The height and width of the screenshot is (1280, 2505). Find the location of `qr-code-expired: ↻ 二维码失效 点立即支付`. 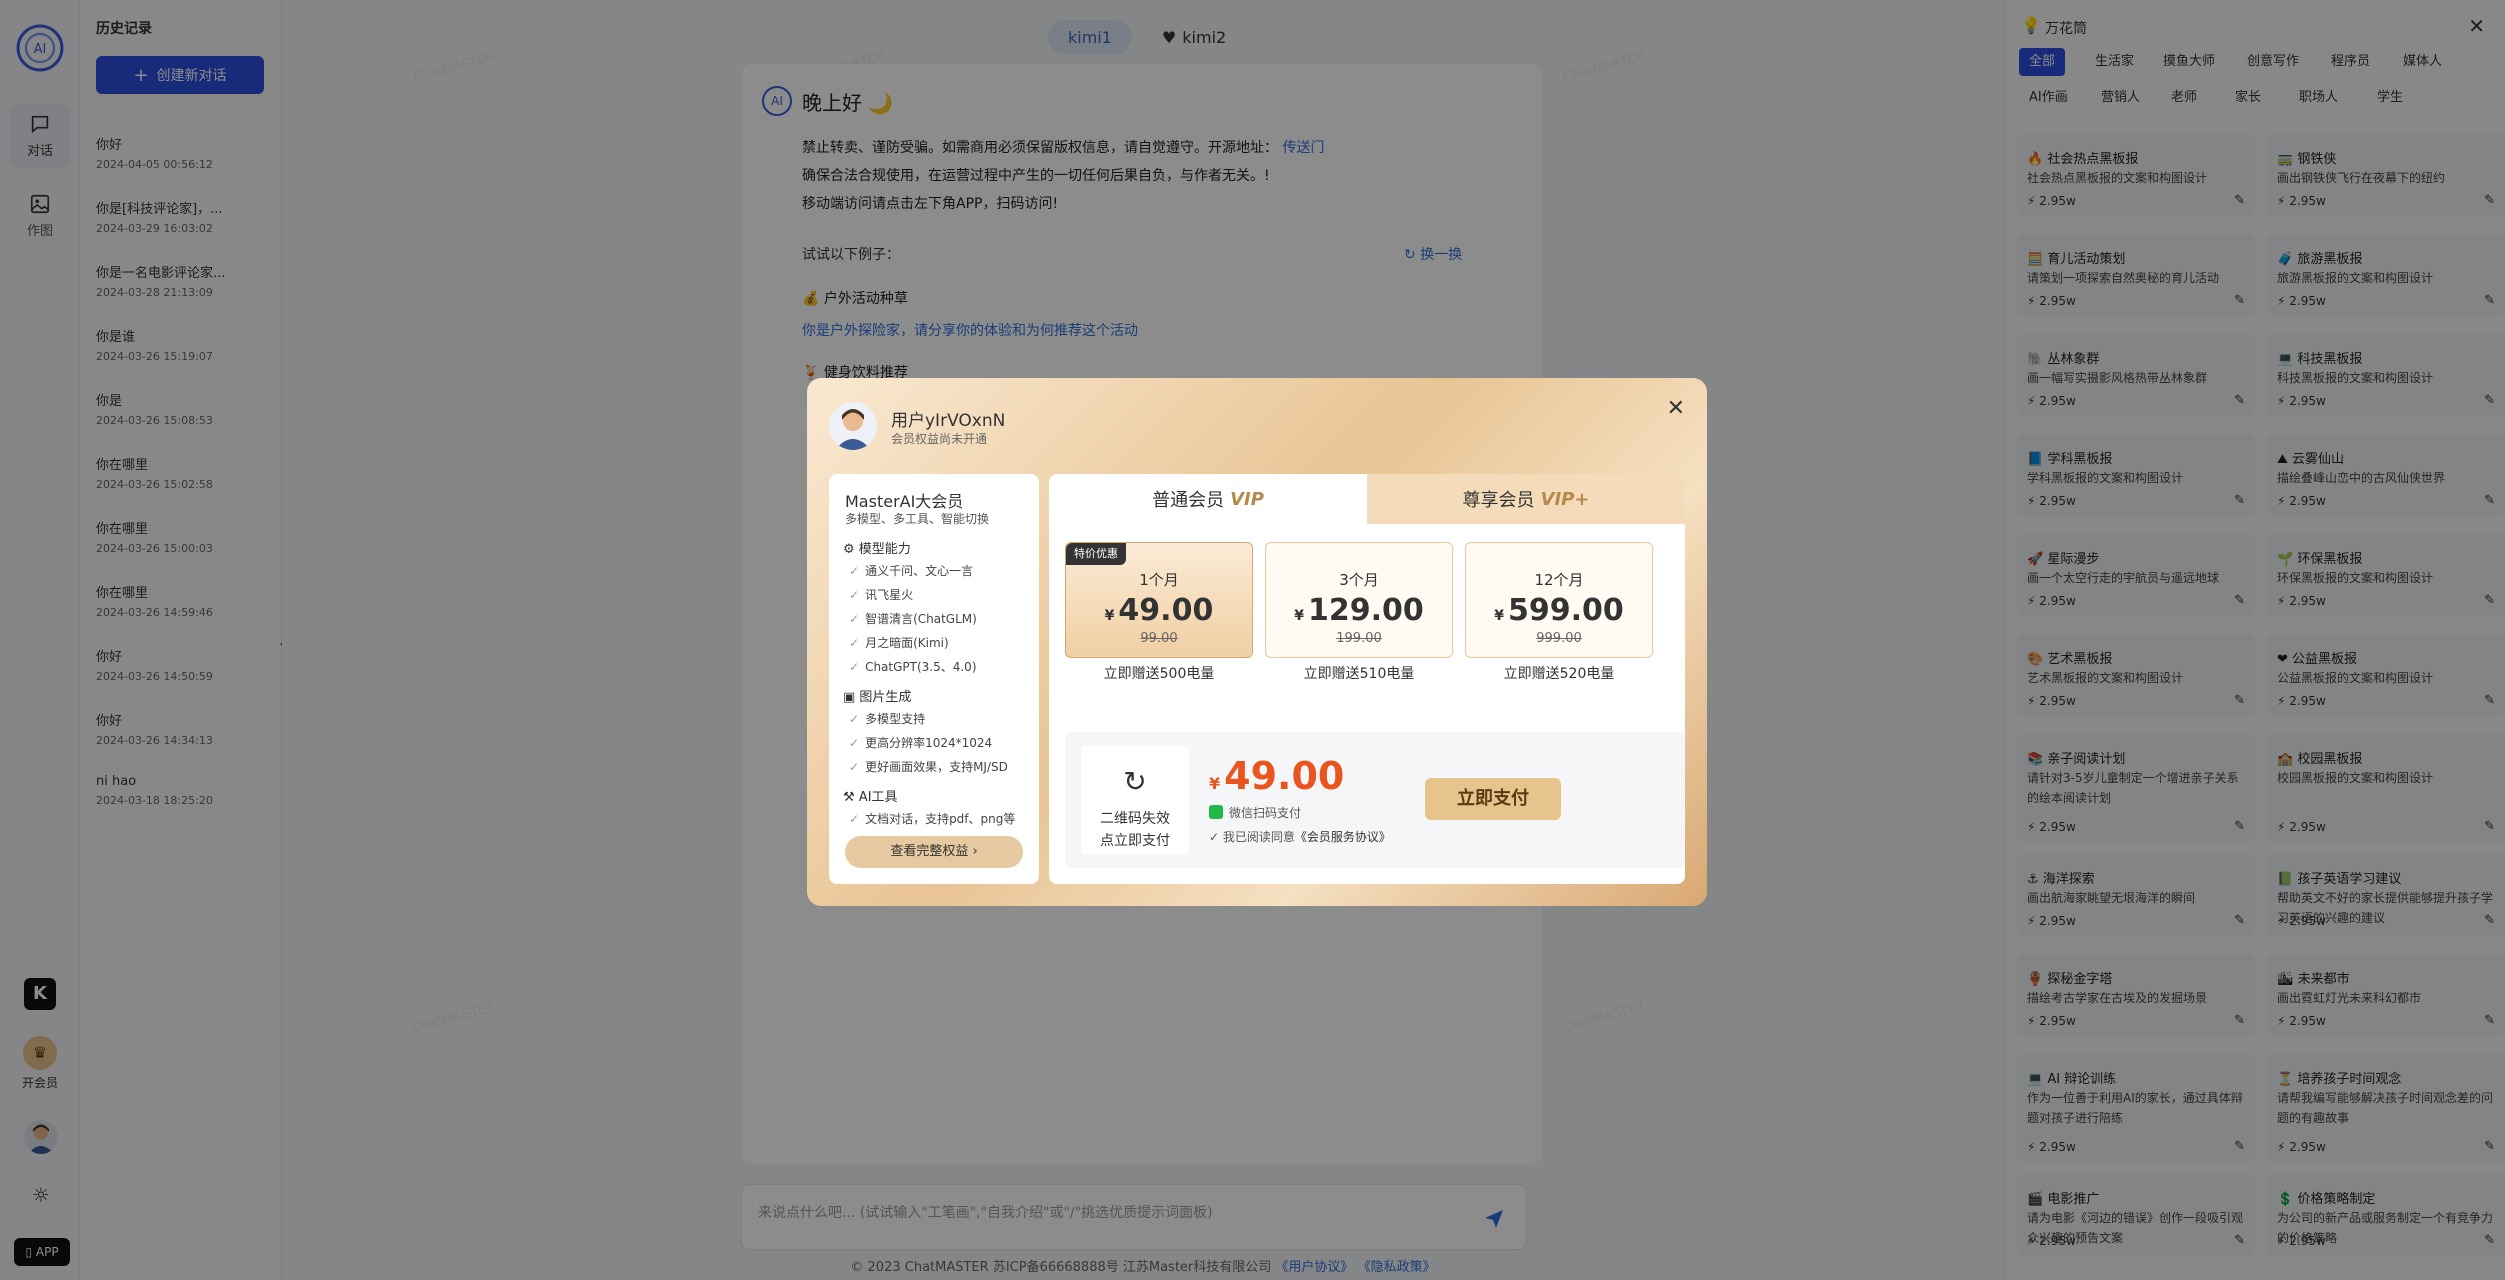

qr-code-expired: ↻ 二维码失效 点立即支付 is located at coordinates (1135, 800).